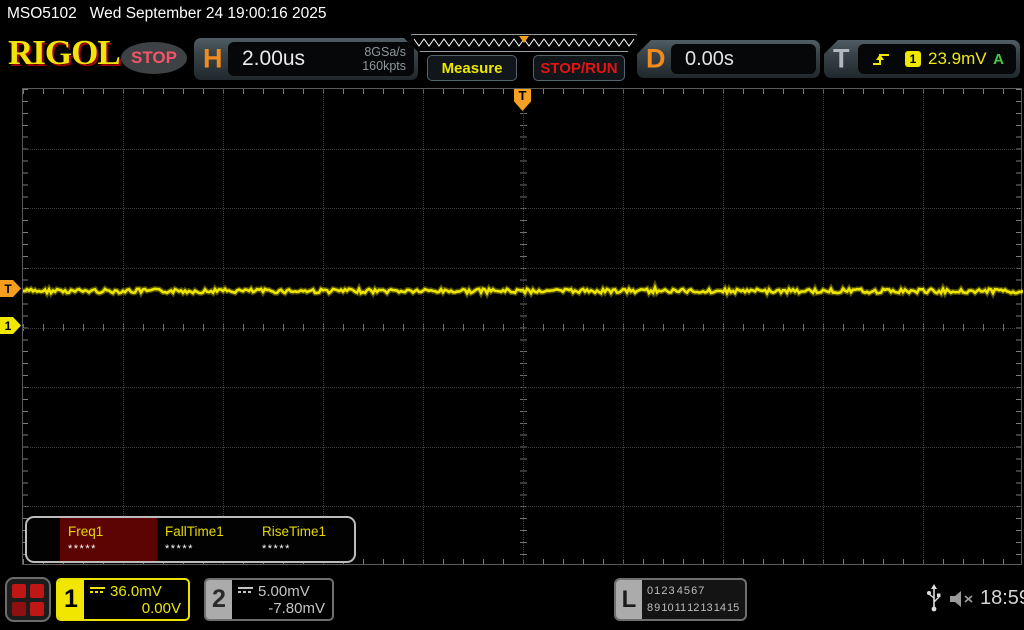 The width and height of the screenshot is (1024, 630). What do you see at coordinates (284, 591) in the screenshot?
I see `channel2-scale: 5.00mV` at bounding box center [284, 591].